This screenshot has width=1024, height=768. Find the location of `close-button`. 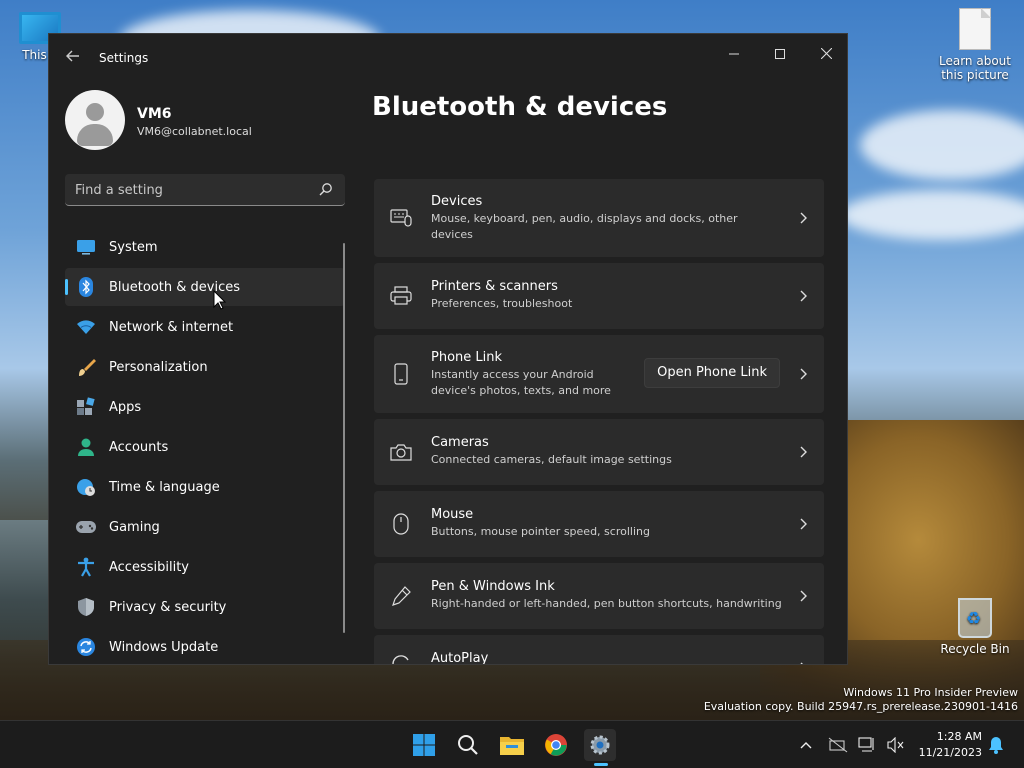

close-button is located at coordinates (825, 55).